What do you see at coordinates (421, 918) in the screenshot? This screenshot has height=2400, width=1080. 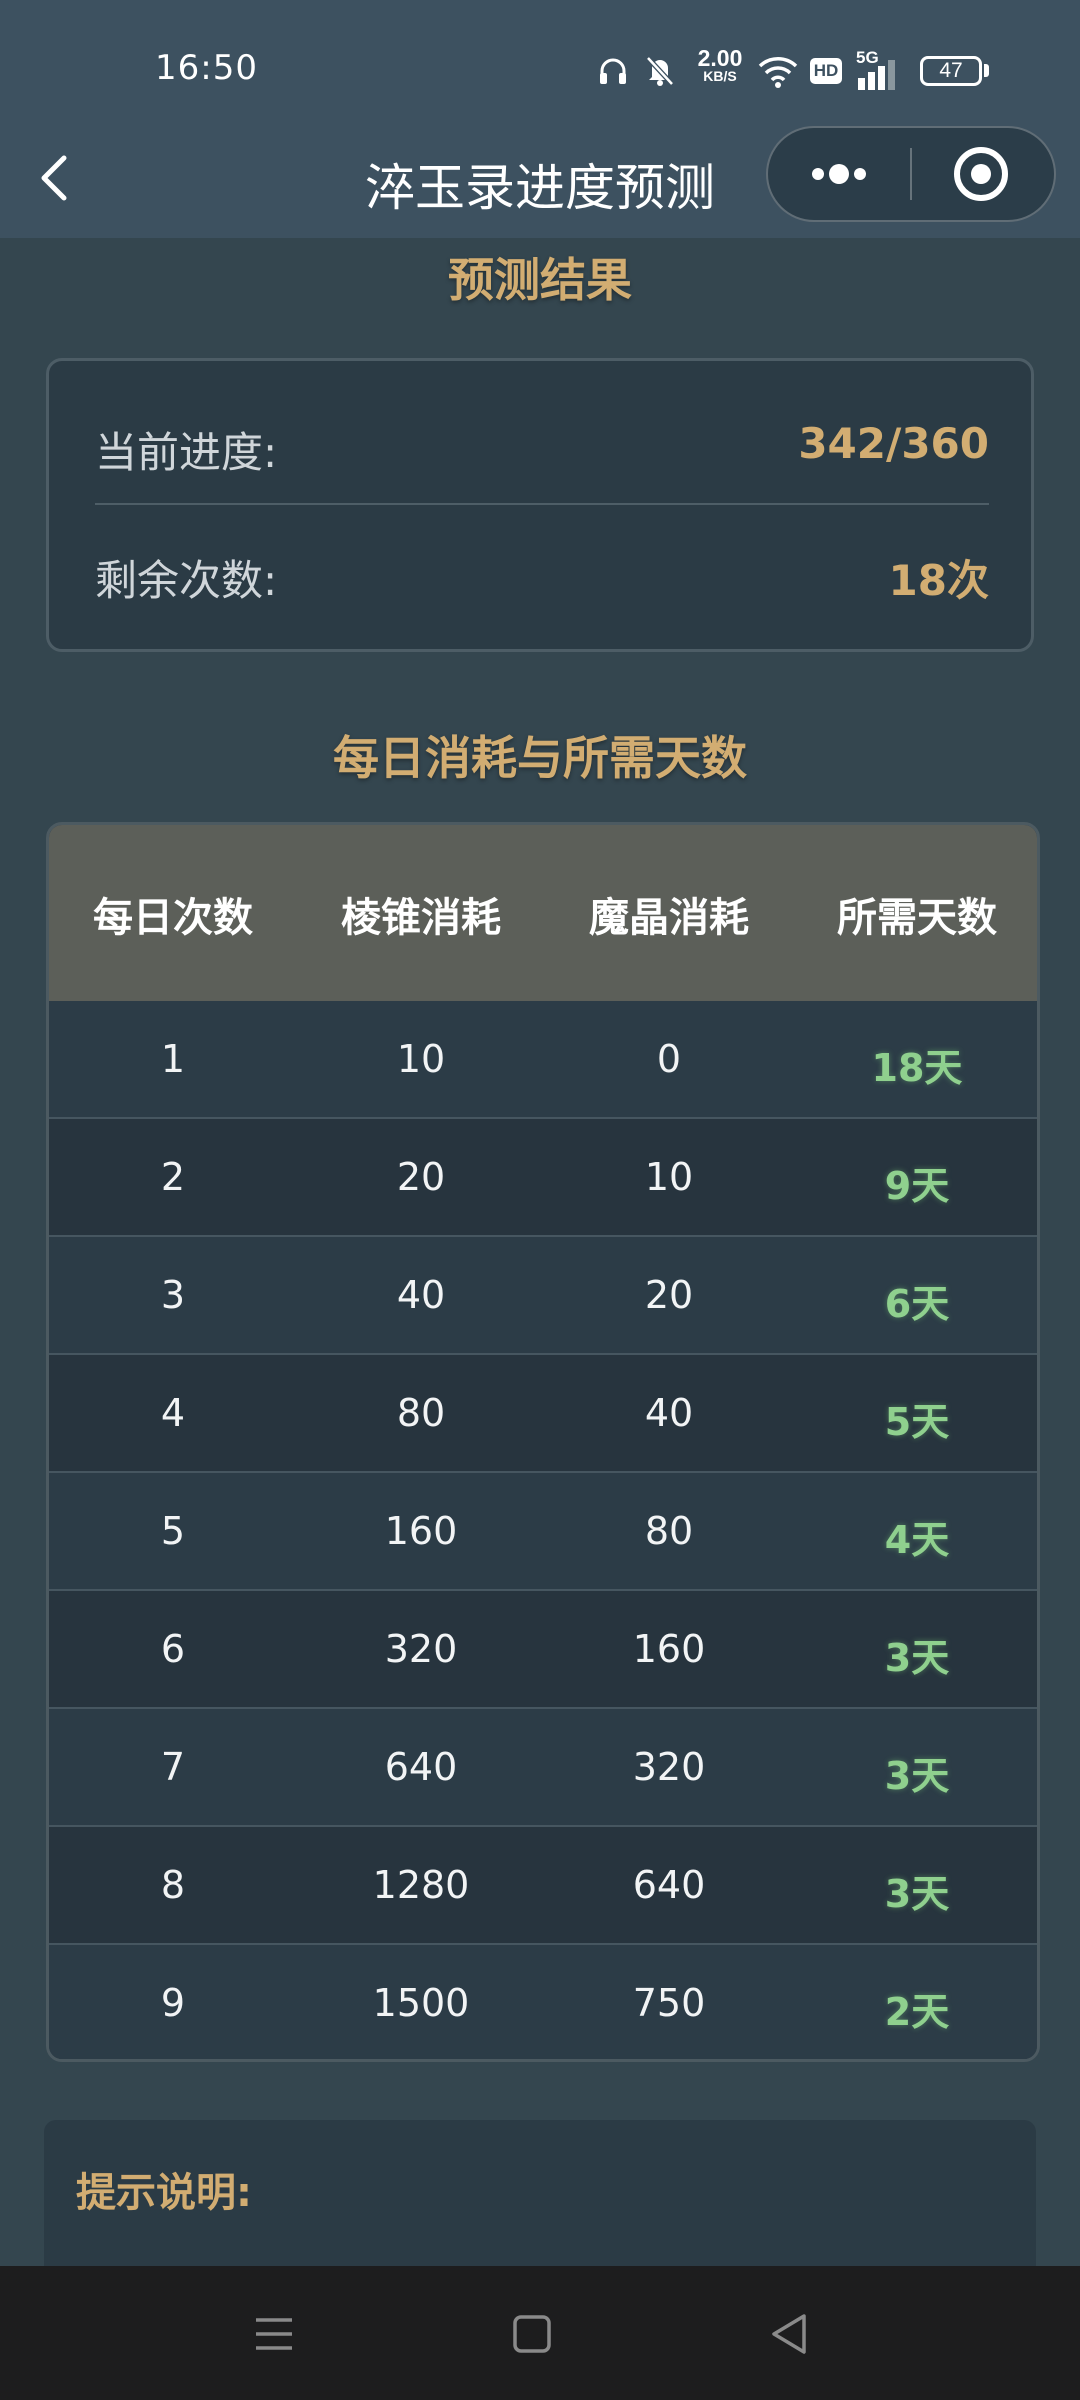 I see `header-pyramid-cost: 棱锥消耗` at bounding box center [421, 918].